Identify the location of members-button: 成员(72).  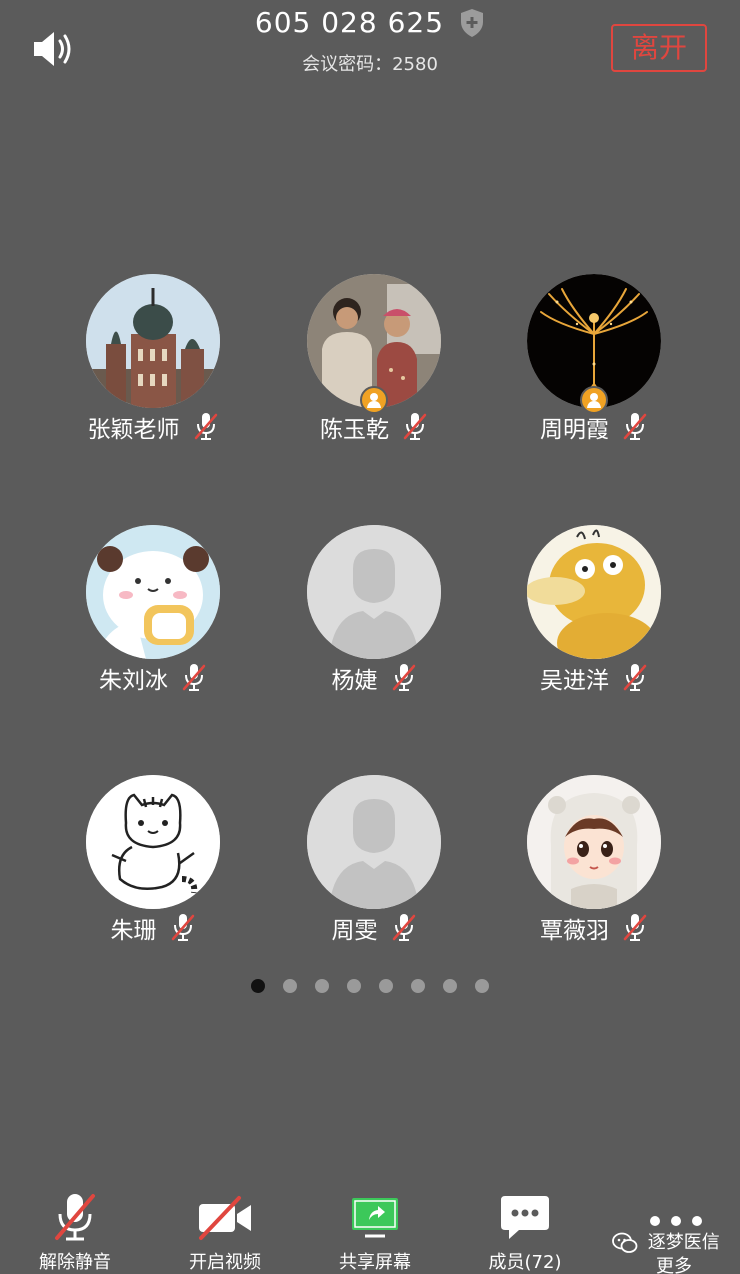
(525, 1233).